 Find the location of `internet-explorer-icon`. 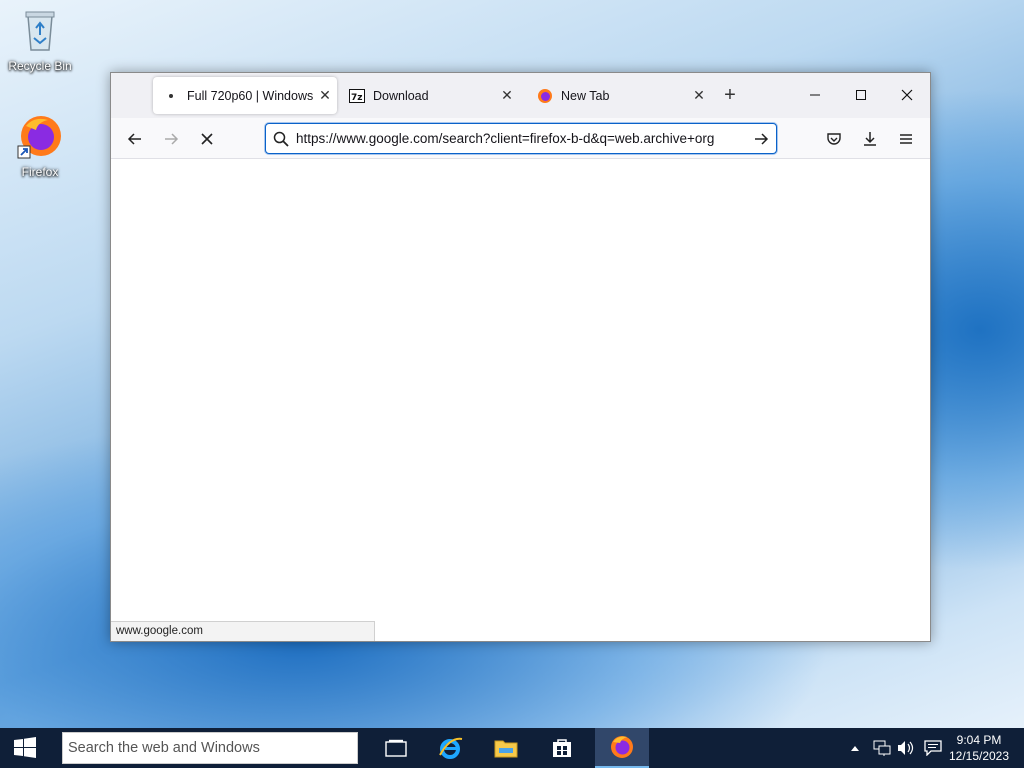

internet-explorer-icon is located at coordinates (451, 748).